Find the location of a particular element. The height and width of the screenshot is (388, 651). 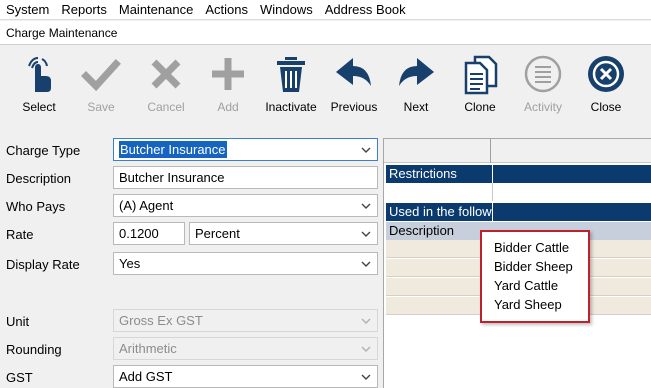

charge-type-value: Butcher Insurance is located at coordinates (173, 149).